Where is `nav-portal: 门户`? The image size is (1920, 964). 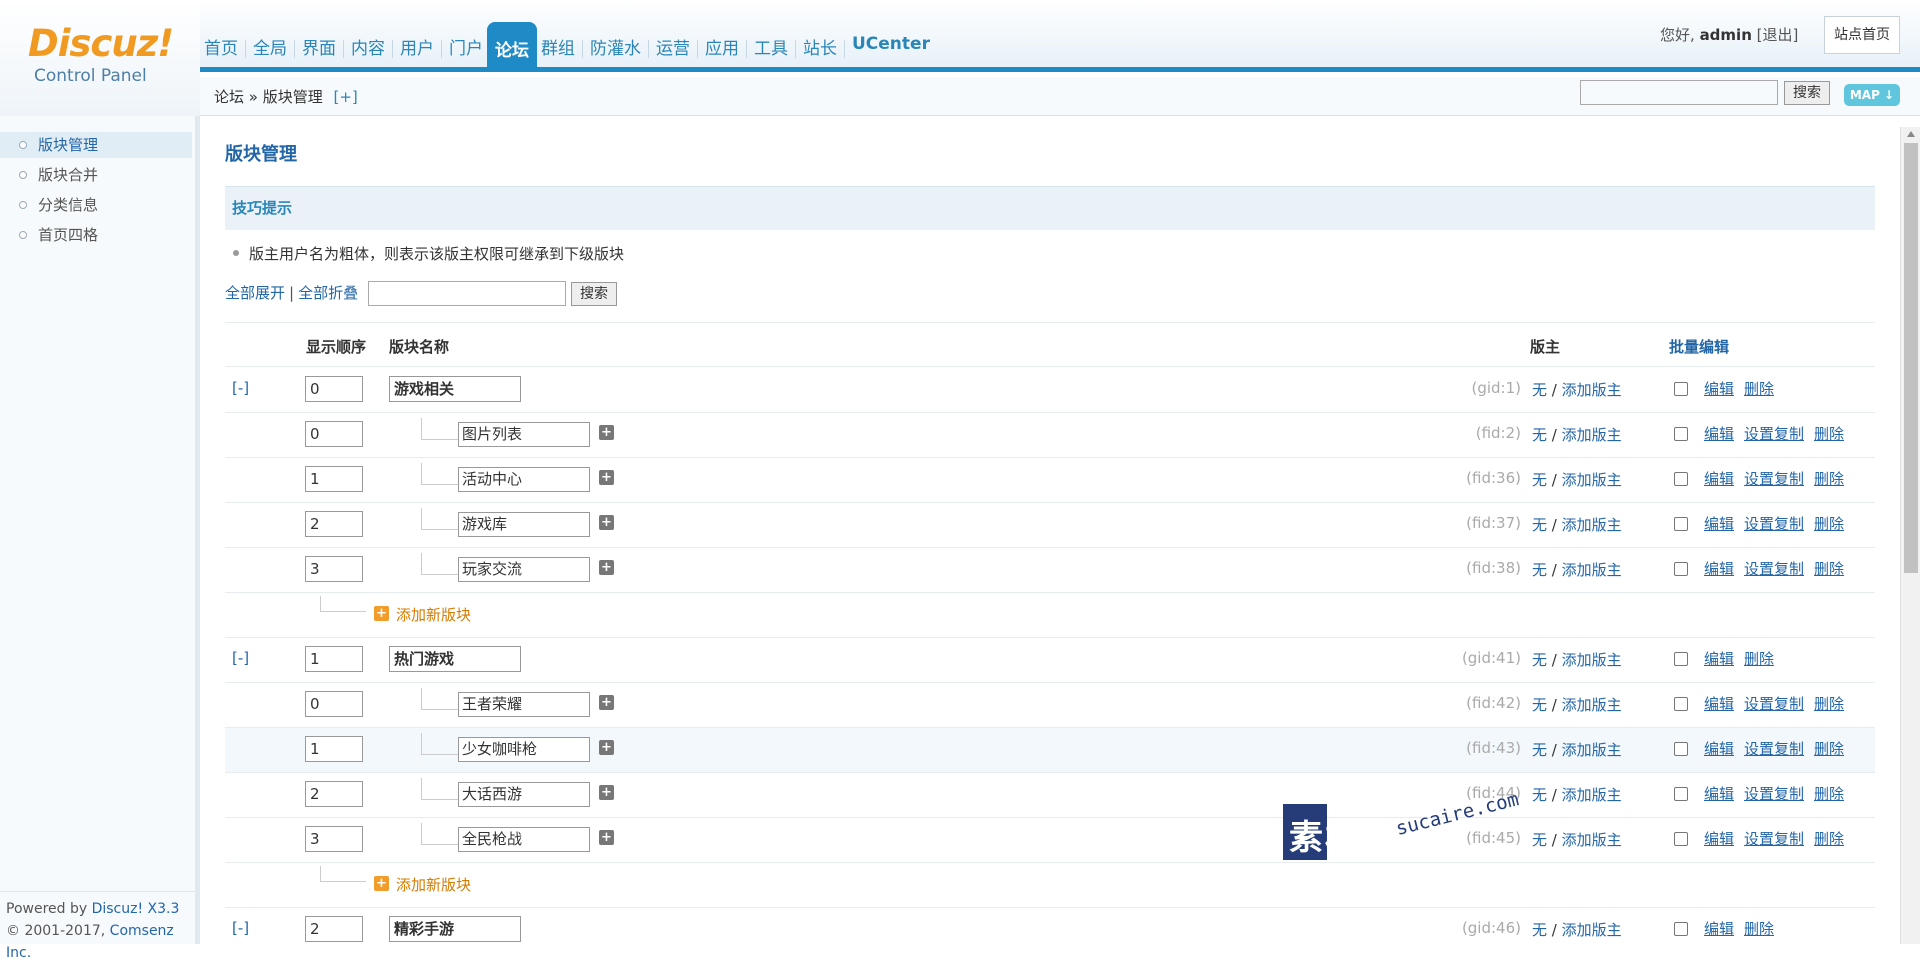
nav-portal: 门户 is located at coordinates (466, 47).